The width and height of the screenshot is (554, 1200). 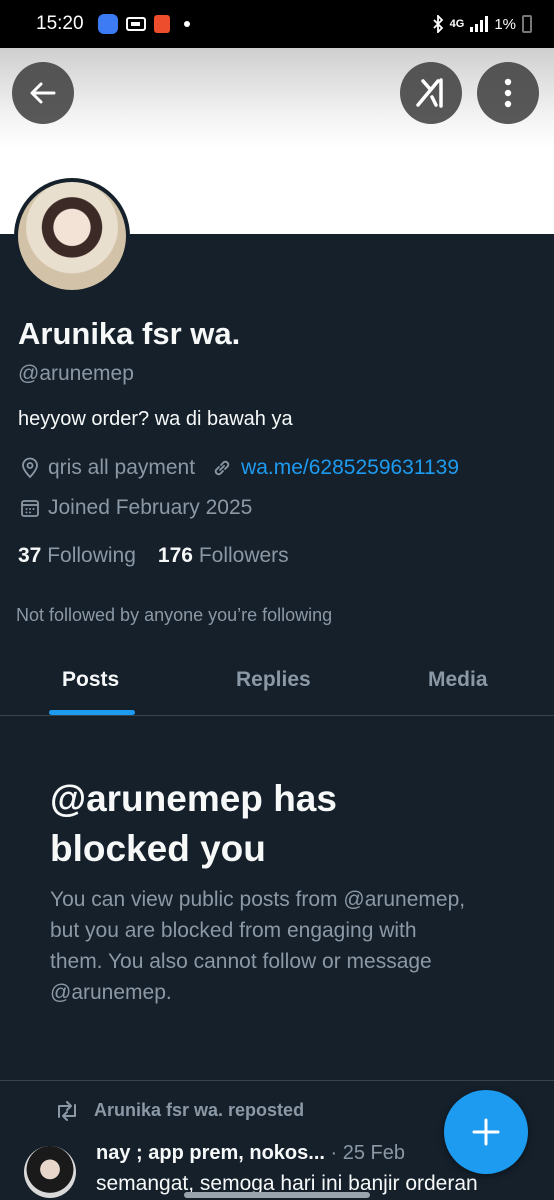 I want to click on followers-link: 176 Followers, so click(x=223, y=555).